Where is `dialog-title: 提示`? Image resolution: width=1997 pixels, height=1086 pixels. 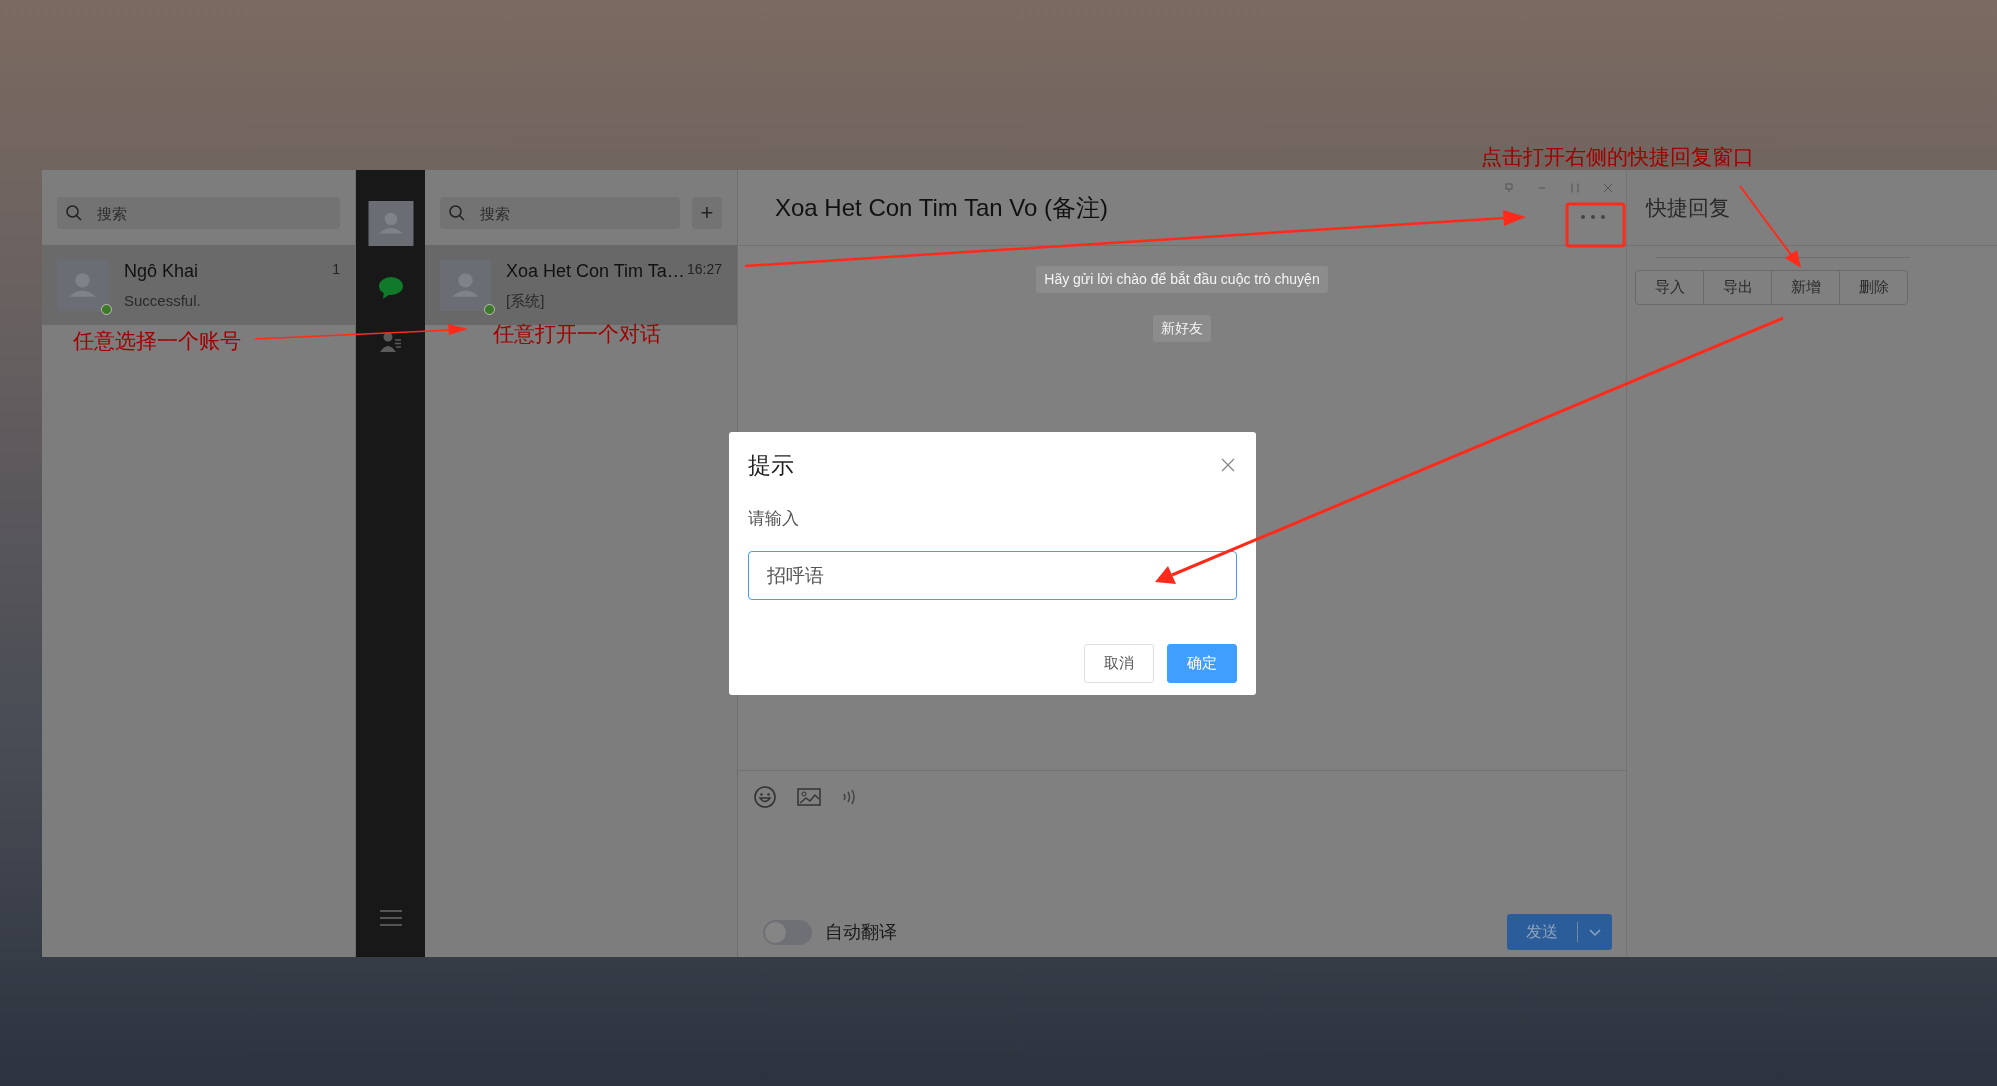
dialog-title: 提示 is located at coordinates (771, 465).